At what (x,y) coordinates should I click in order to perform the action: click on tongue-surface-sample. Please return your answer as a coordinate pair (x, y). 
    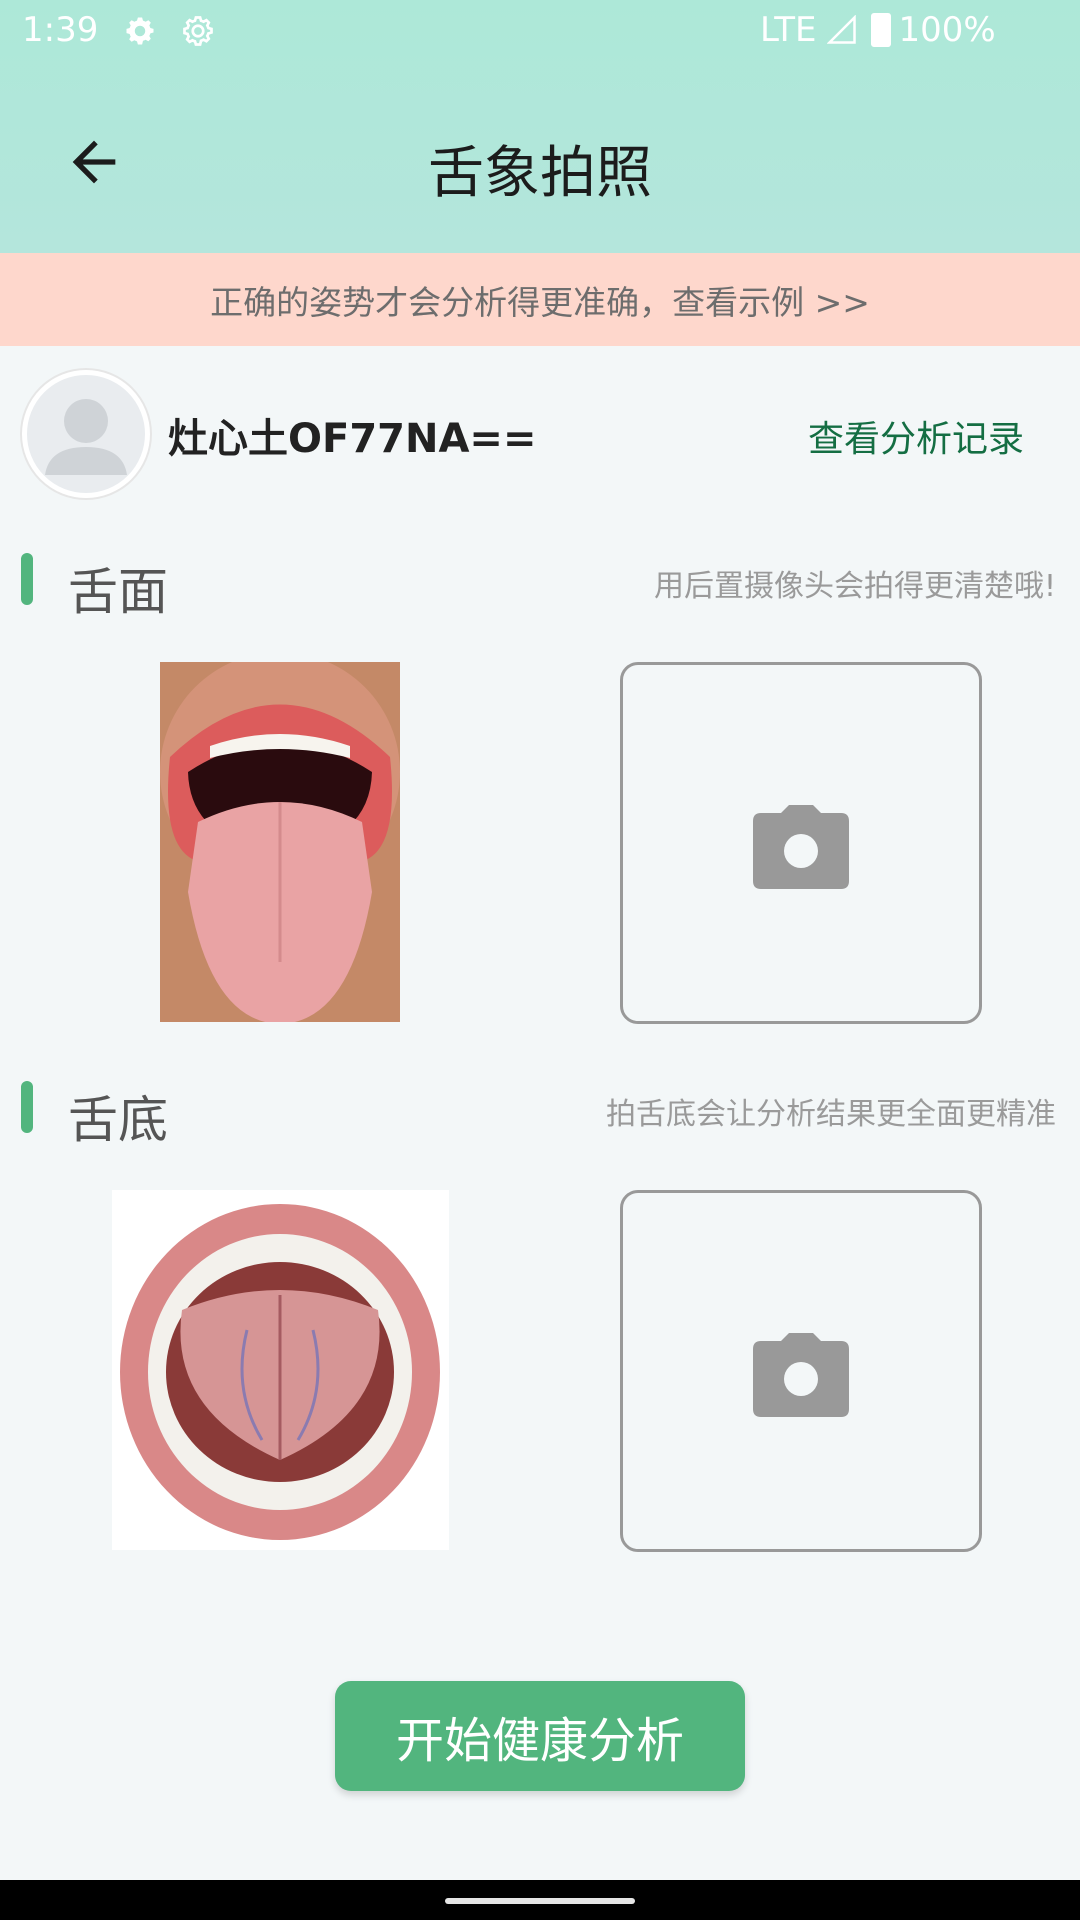
    Looking at the image, I should click on (280, 842).